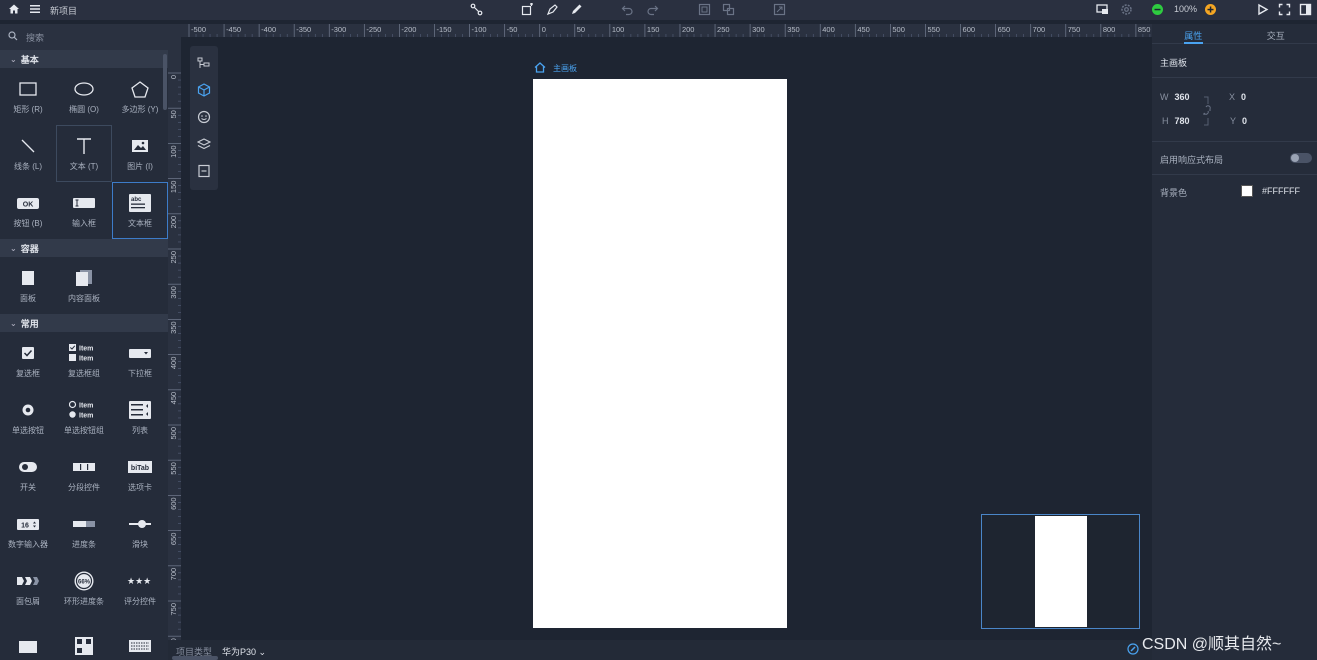  Describe the element at coordinates (1193, 34) in the screenshot. I see `tab-properties: 属性` at that location.